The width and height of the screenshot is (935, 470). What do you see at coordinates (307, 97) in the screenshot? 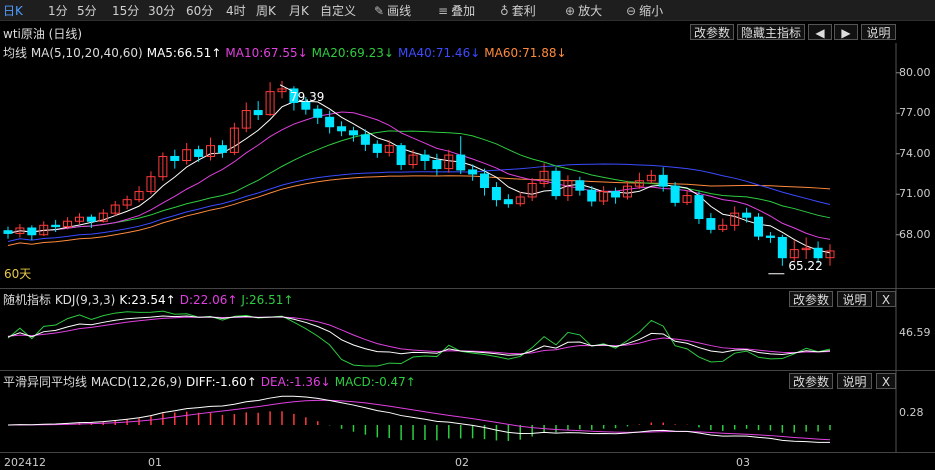
I see `high-price-label: 79.39` at bounding box center [307, 97].